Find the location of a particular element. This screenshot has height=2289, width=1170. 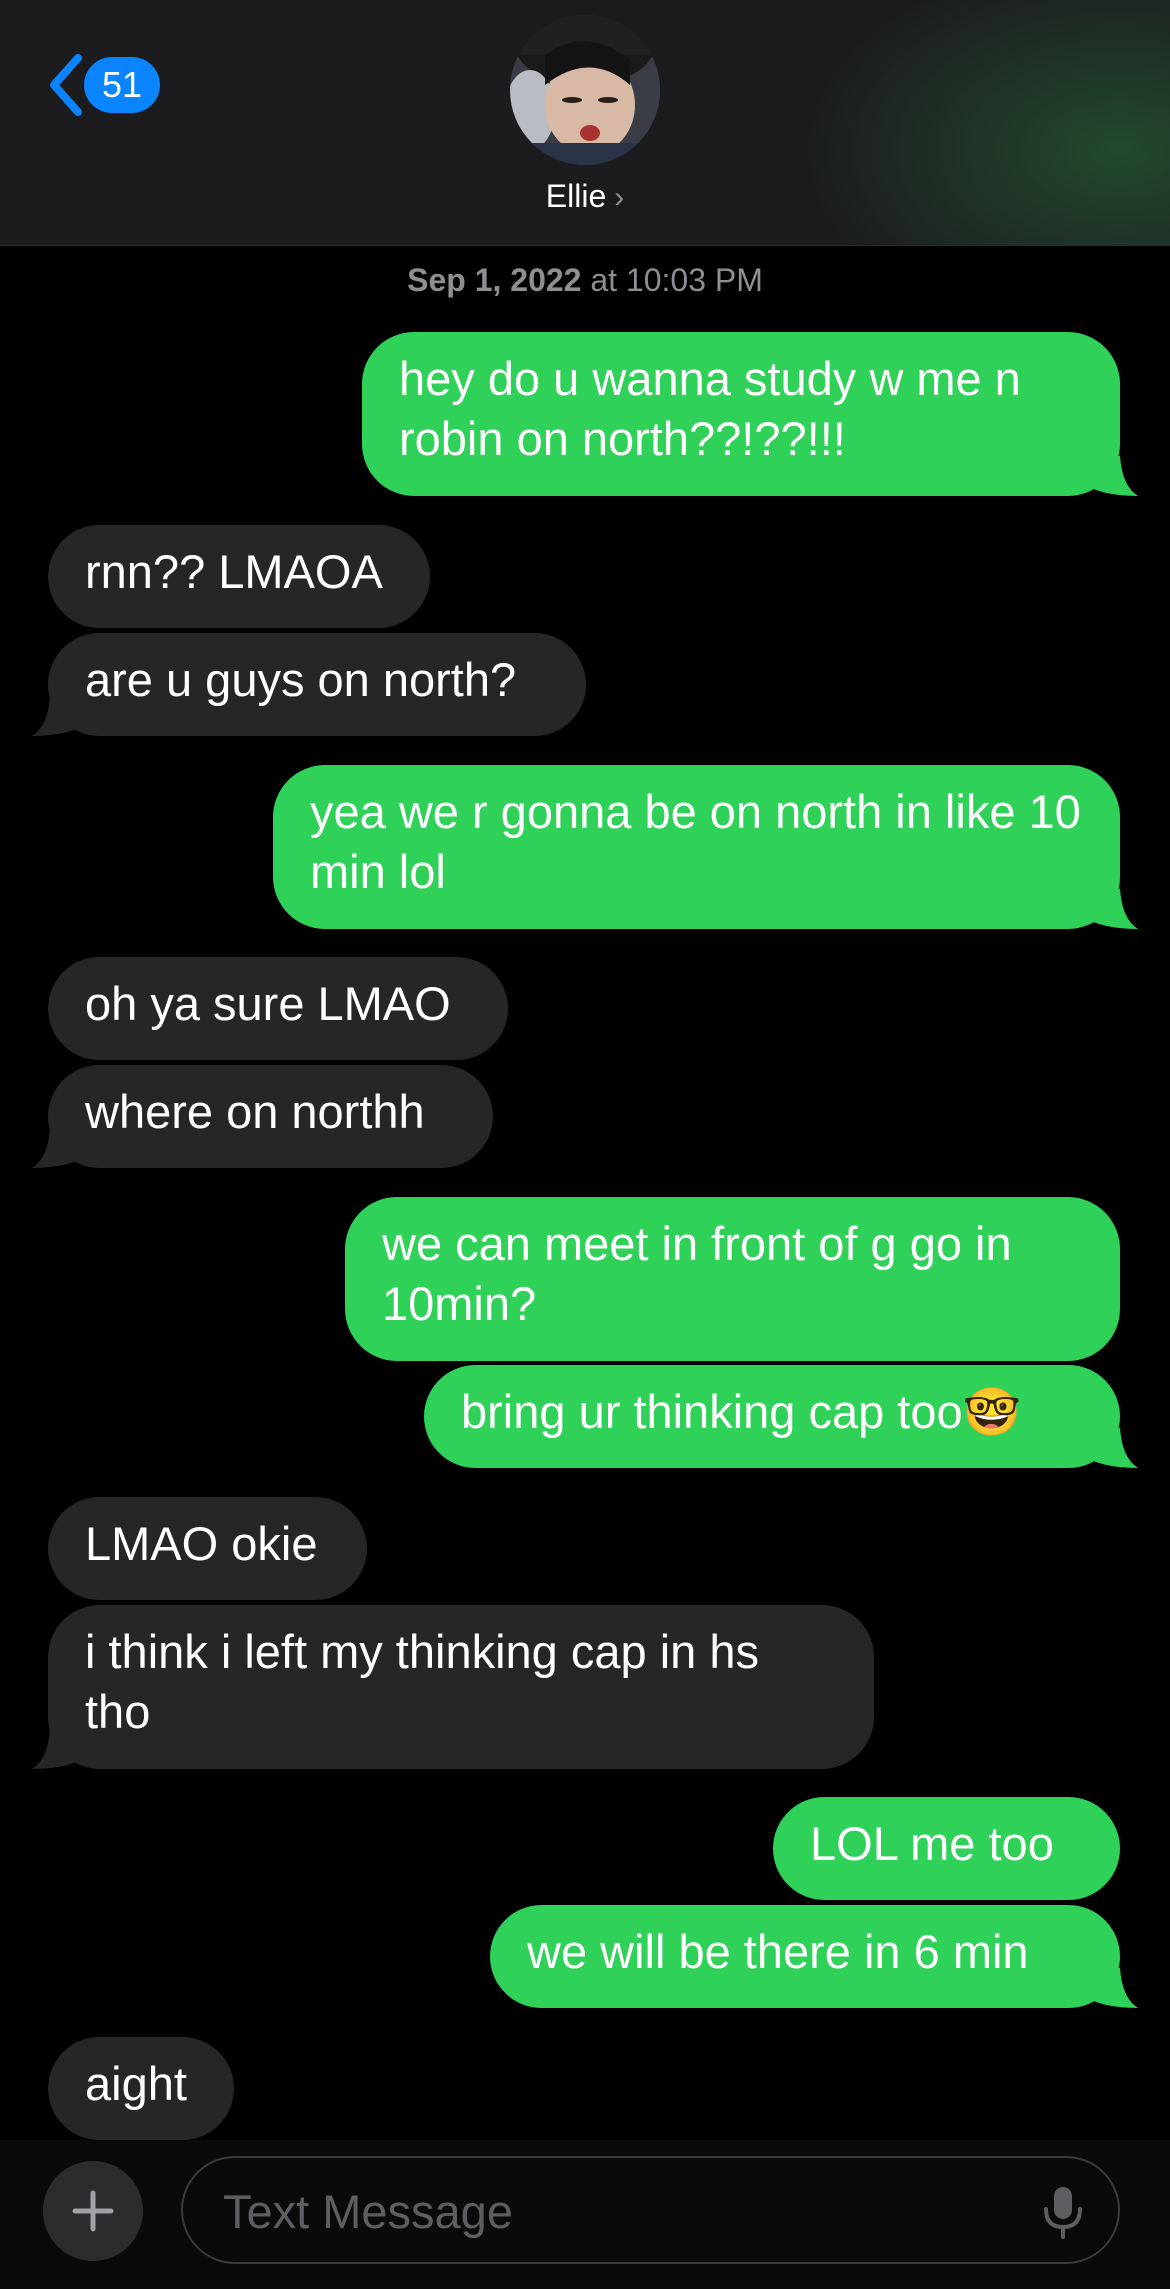

received-message: i think i left my thinking cap in hs tho is located at coordinates (461, 1687).